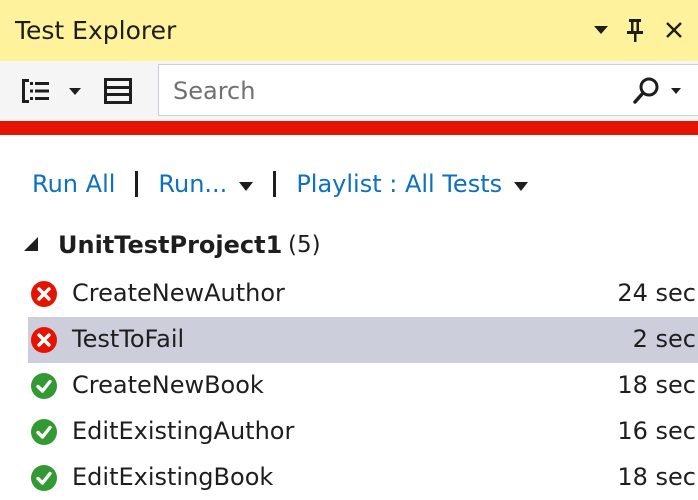 Image resolution: width=698 pixels, height=500 pixels. I want to click on playlist-icon, so click(118, 91).